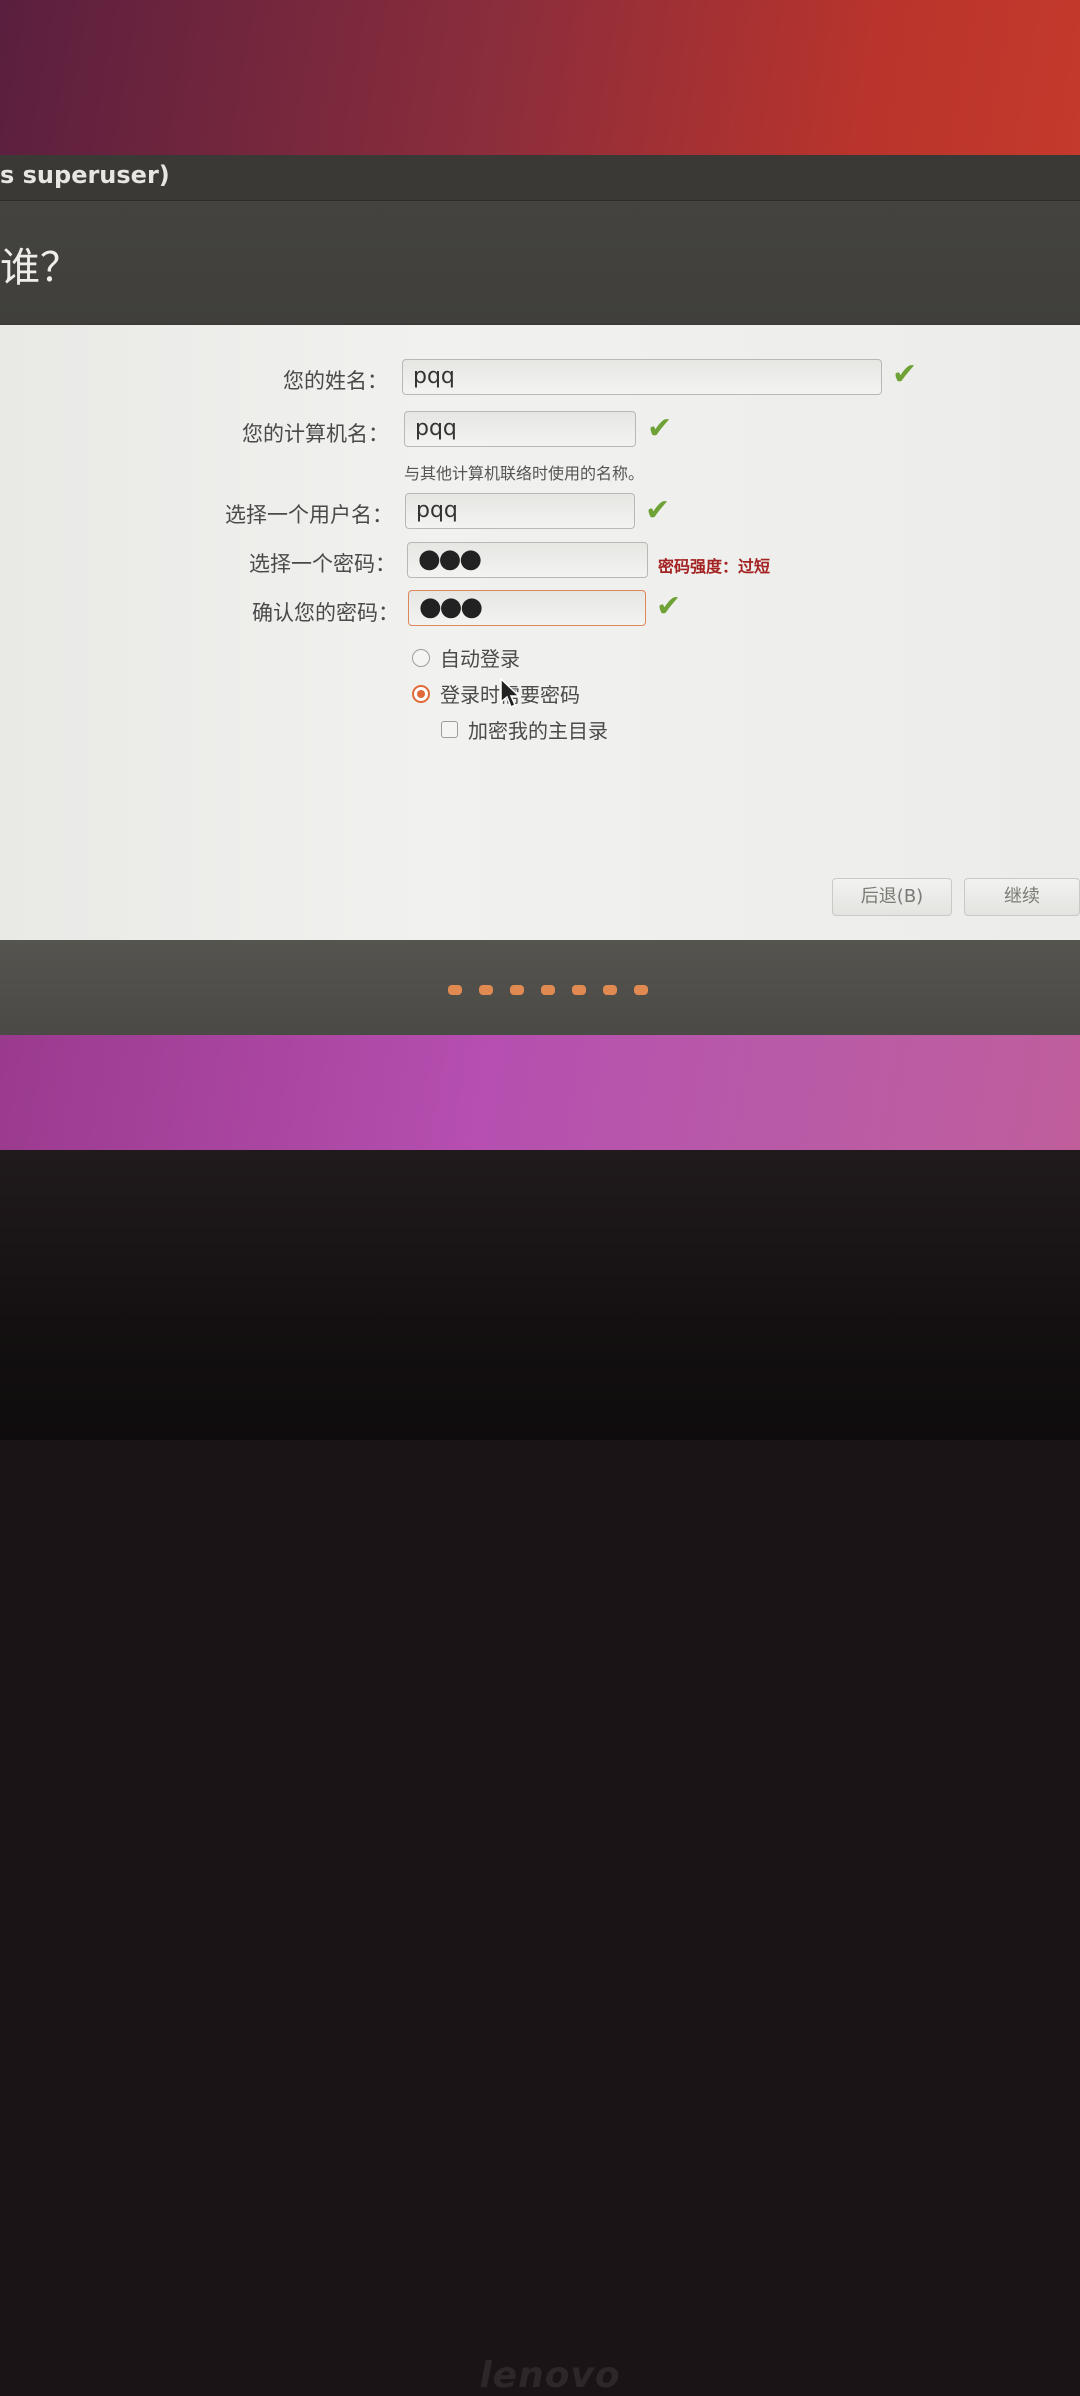  I want to click on username-valid-check-icon: ✔, so click(658, 510).